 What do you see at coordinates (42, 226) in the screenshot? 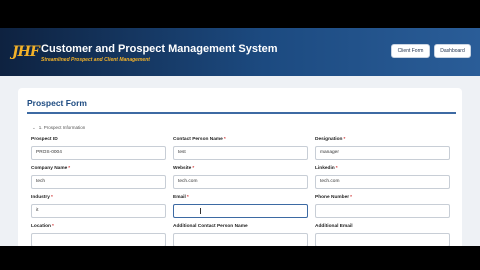
I see `location-label: Location*` at bounding box center [42, 226].